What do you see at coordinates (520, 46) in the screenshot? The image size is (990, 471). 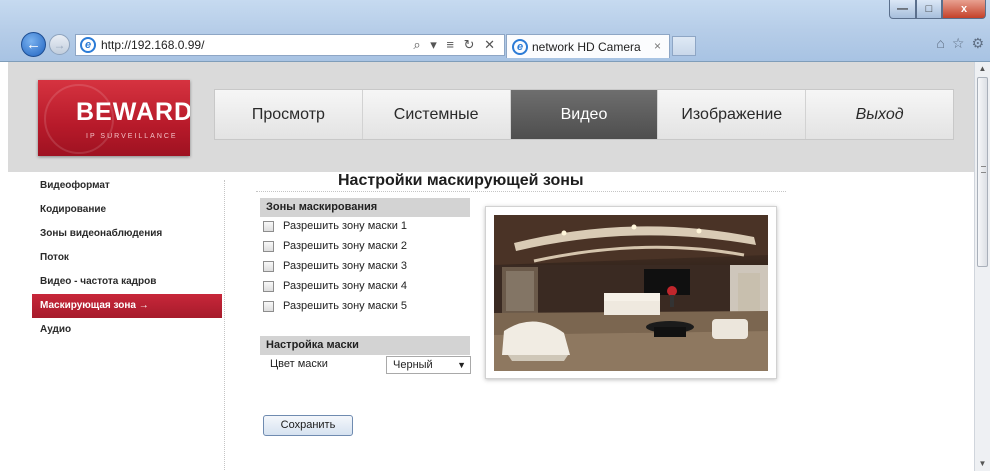 I see `ie-tab-icon: e` at bounding box center [520, 46].